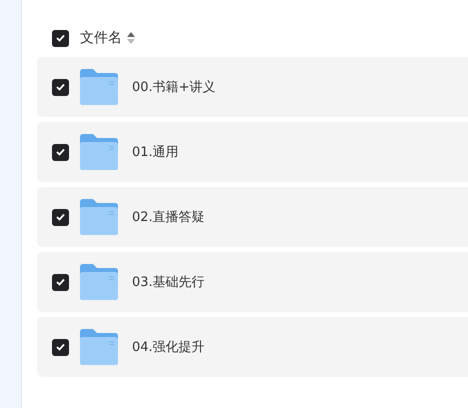 This screenshot has width=468, height=408. I want to click on folder-name: 00.书籍+讲义, so click(174, 87).